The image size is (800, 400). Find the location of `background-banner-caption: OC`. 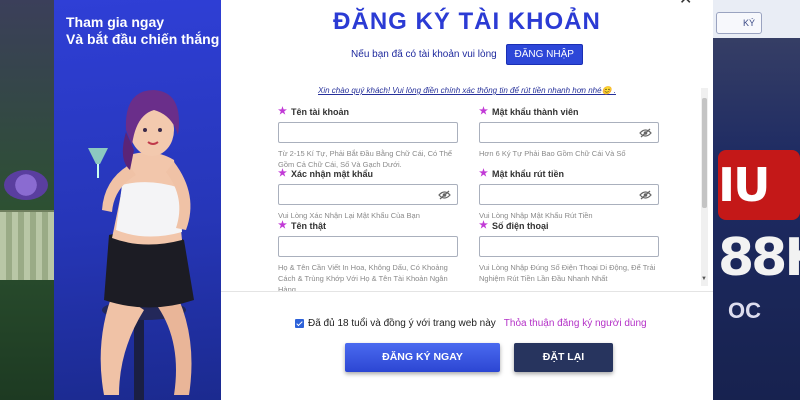

background-banner-caption: OC is located at coordinates (744, 310).